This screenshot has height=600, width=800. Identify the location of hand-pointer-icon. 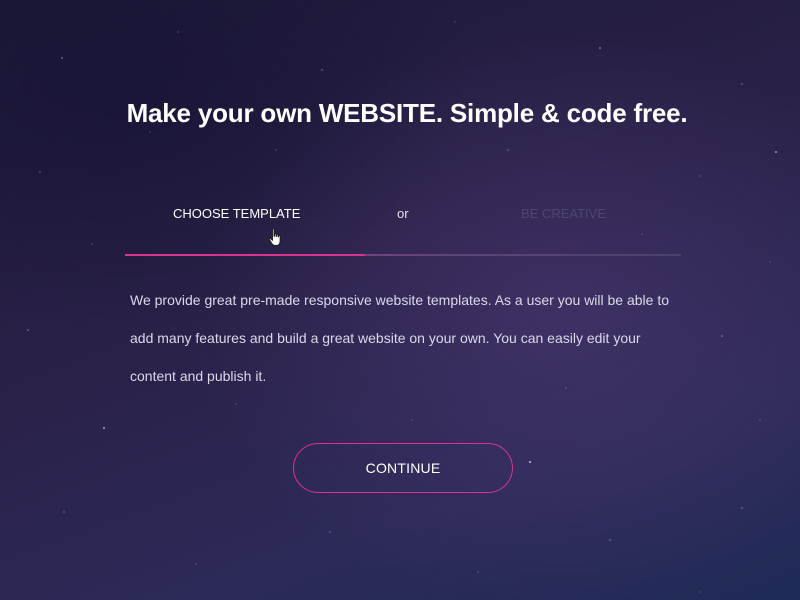
(274, 237).